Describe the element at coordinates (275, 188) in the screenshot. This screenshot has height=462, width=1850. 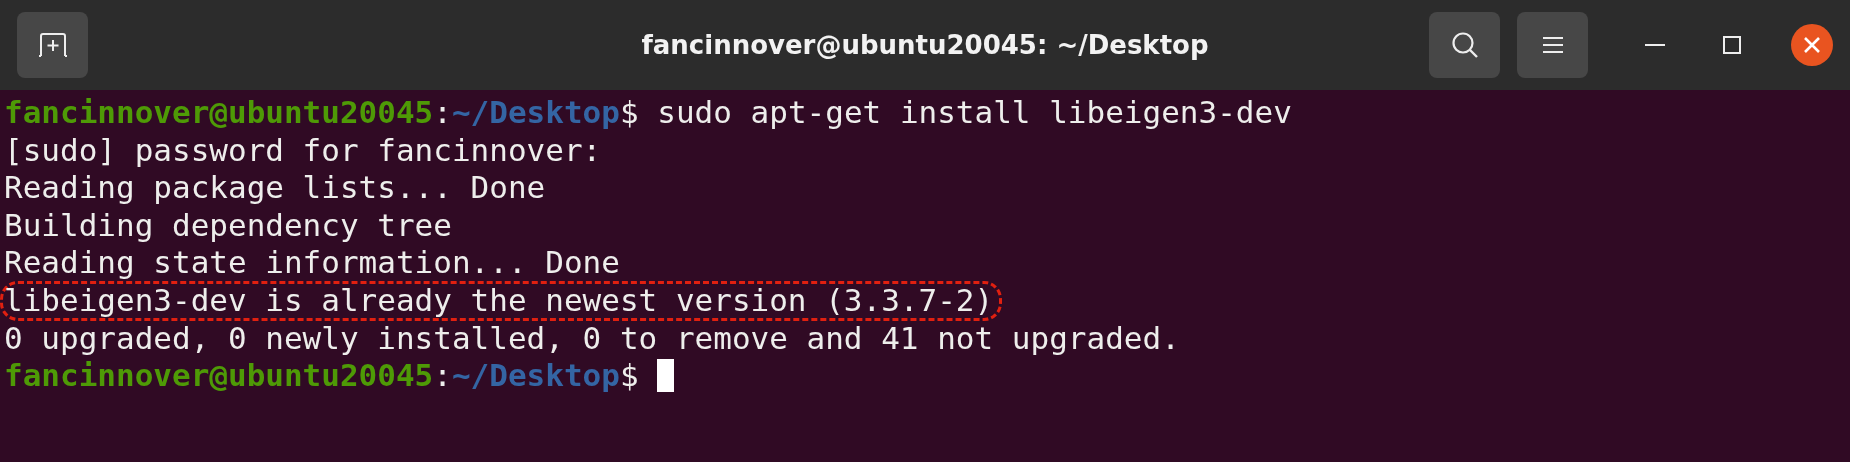
I see `output-line: Reading package lists... Done` at that location.